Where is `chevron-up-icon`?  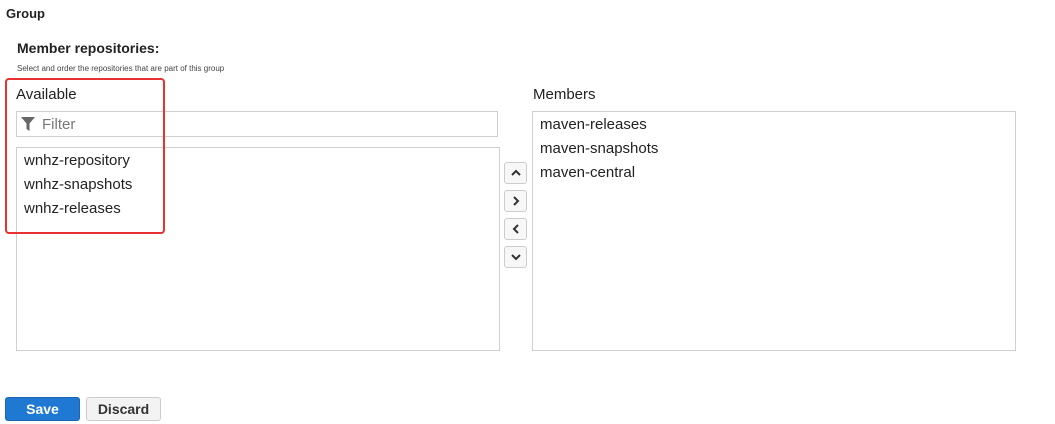 chevron-up-icon is located at coordinates (515, 172).